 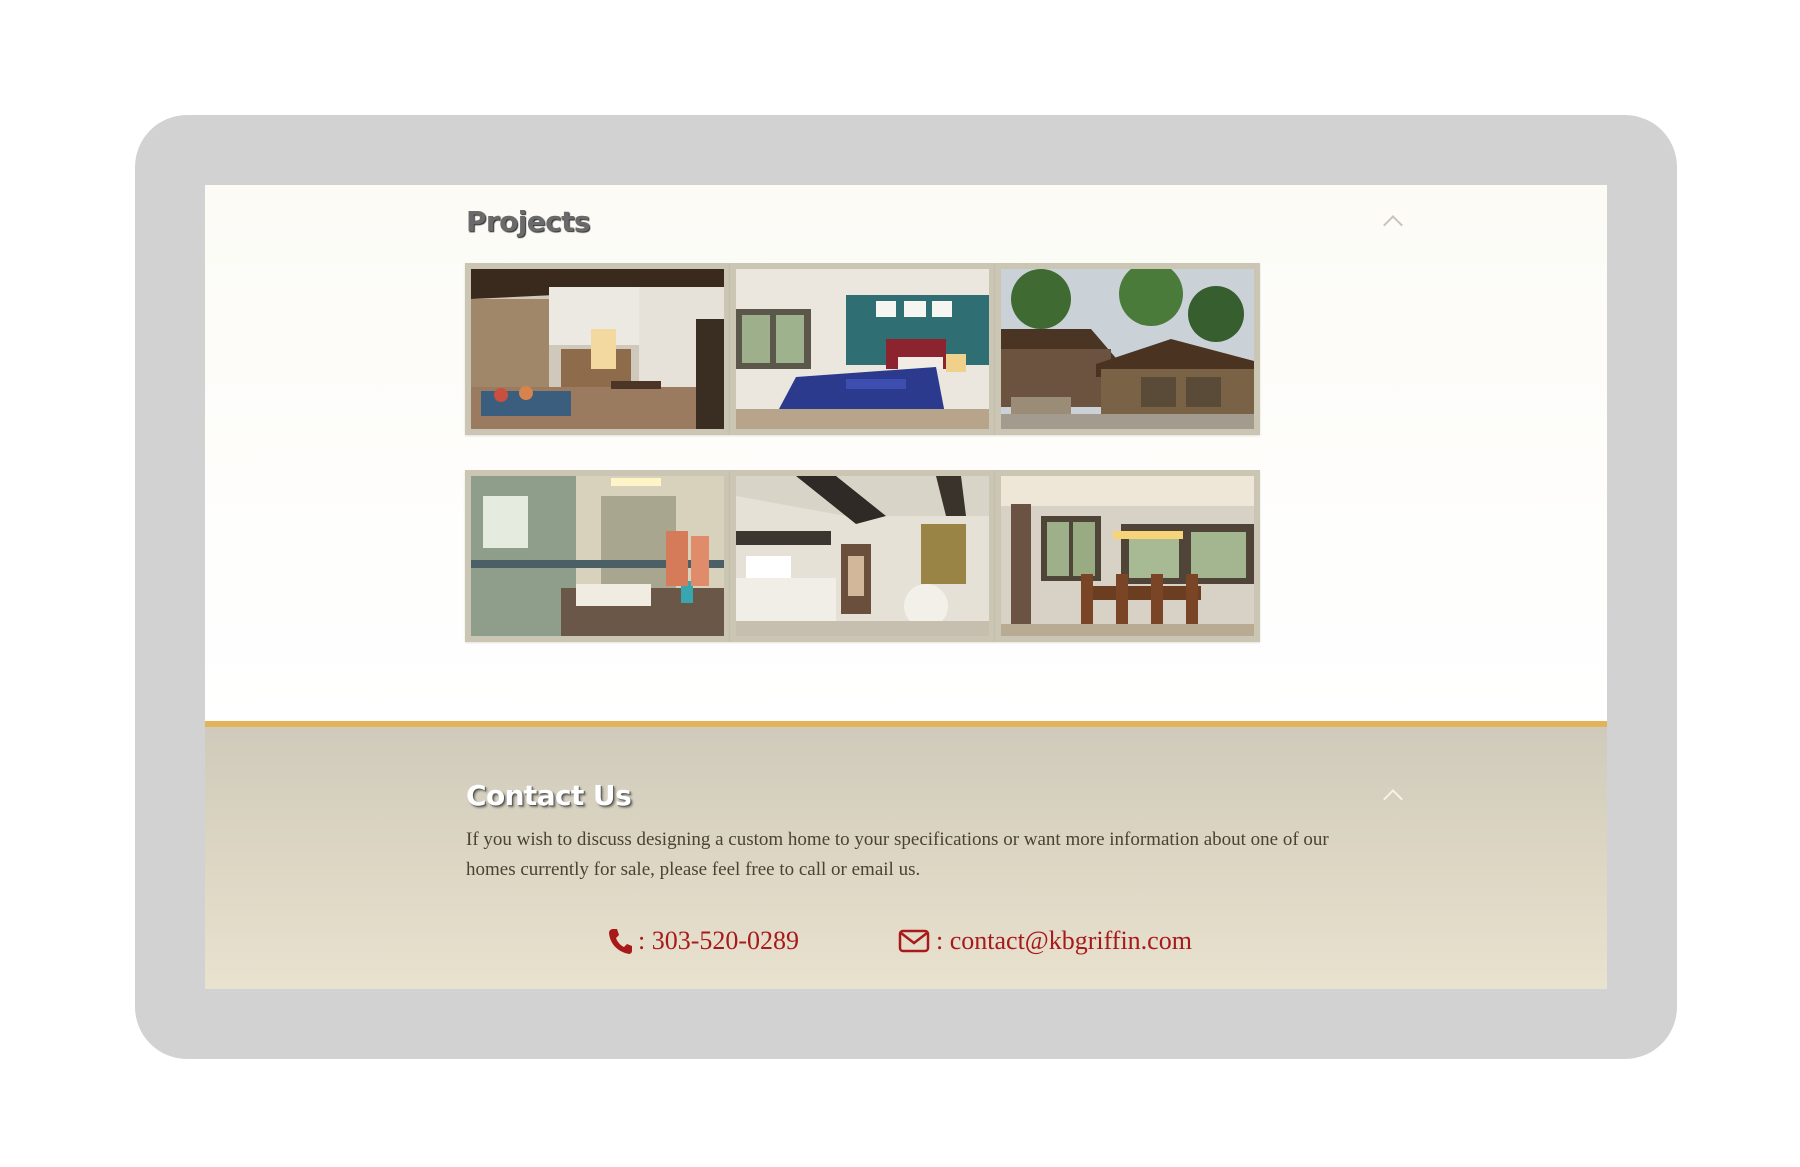 I want to click on phone-link: : 303-520-0289, so click(x=703, y=941).